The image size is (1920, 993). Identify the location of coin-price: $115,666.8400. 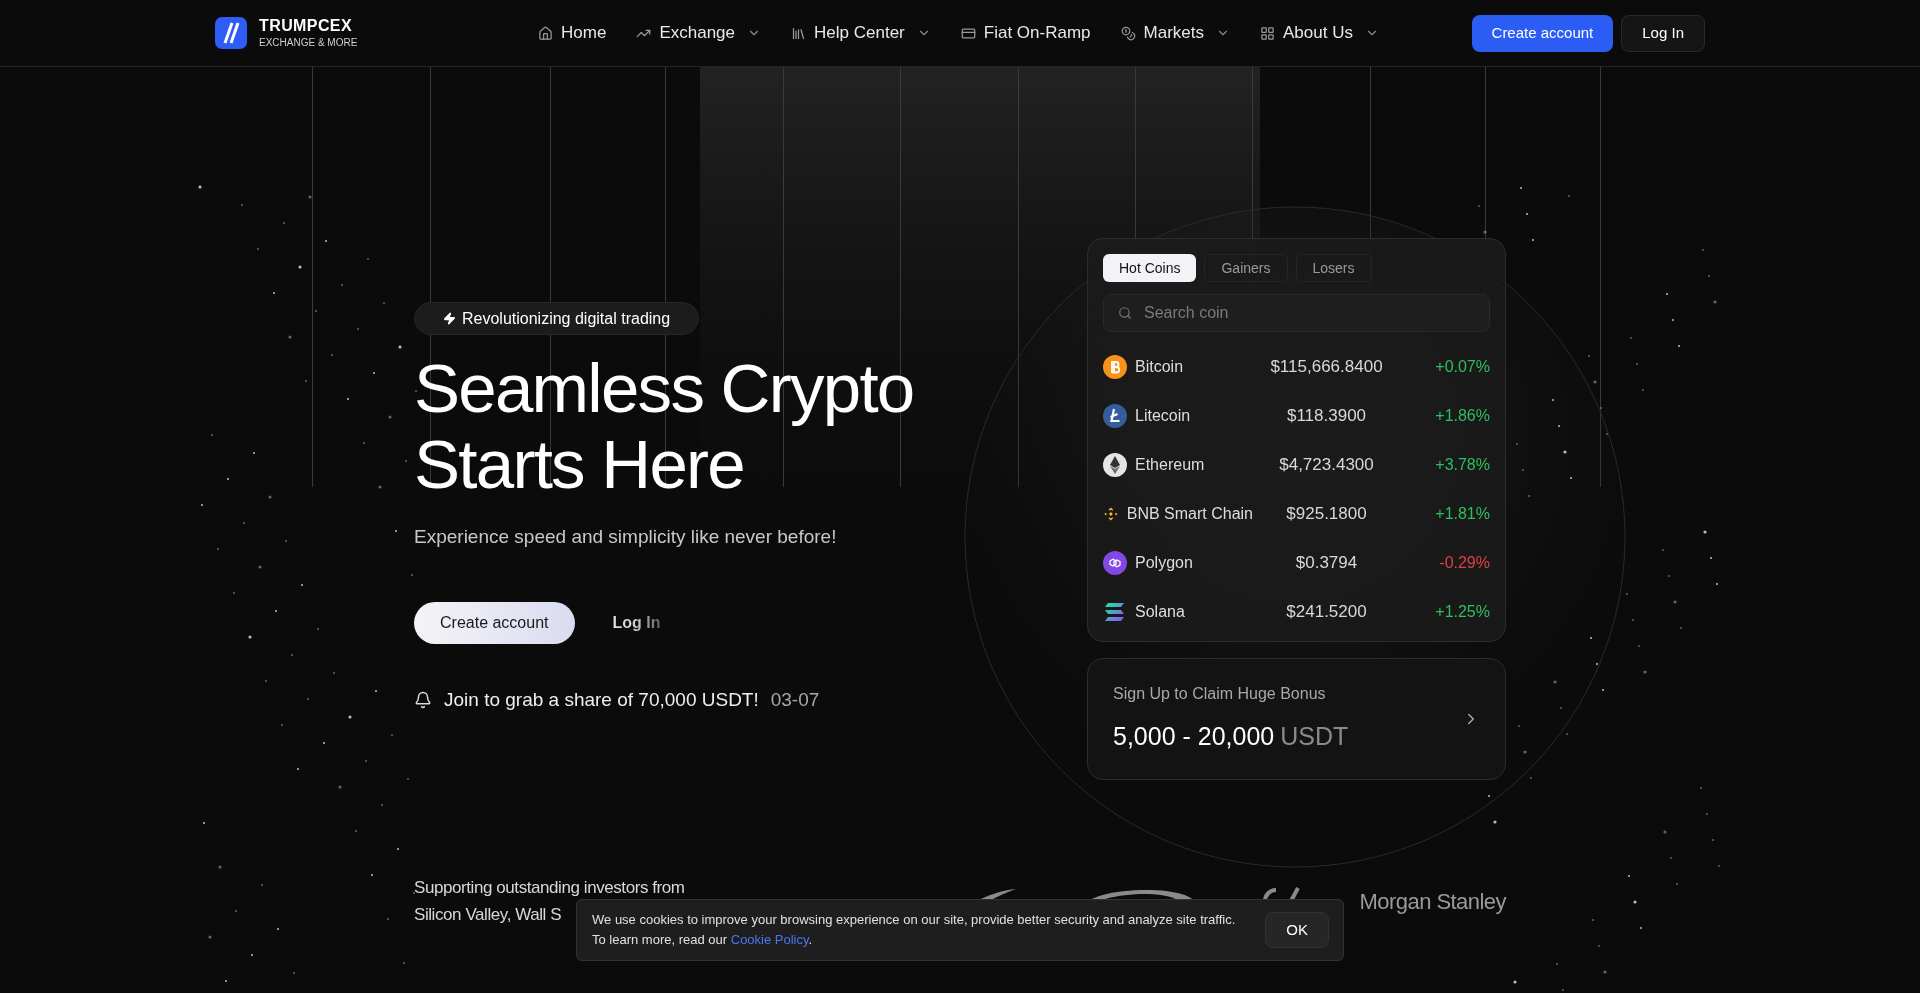
(1326, 366).